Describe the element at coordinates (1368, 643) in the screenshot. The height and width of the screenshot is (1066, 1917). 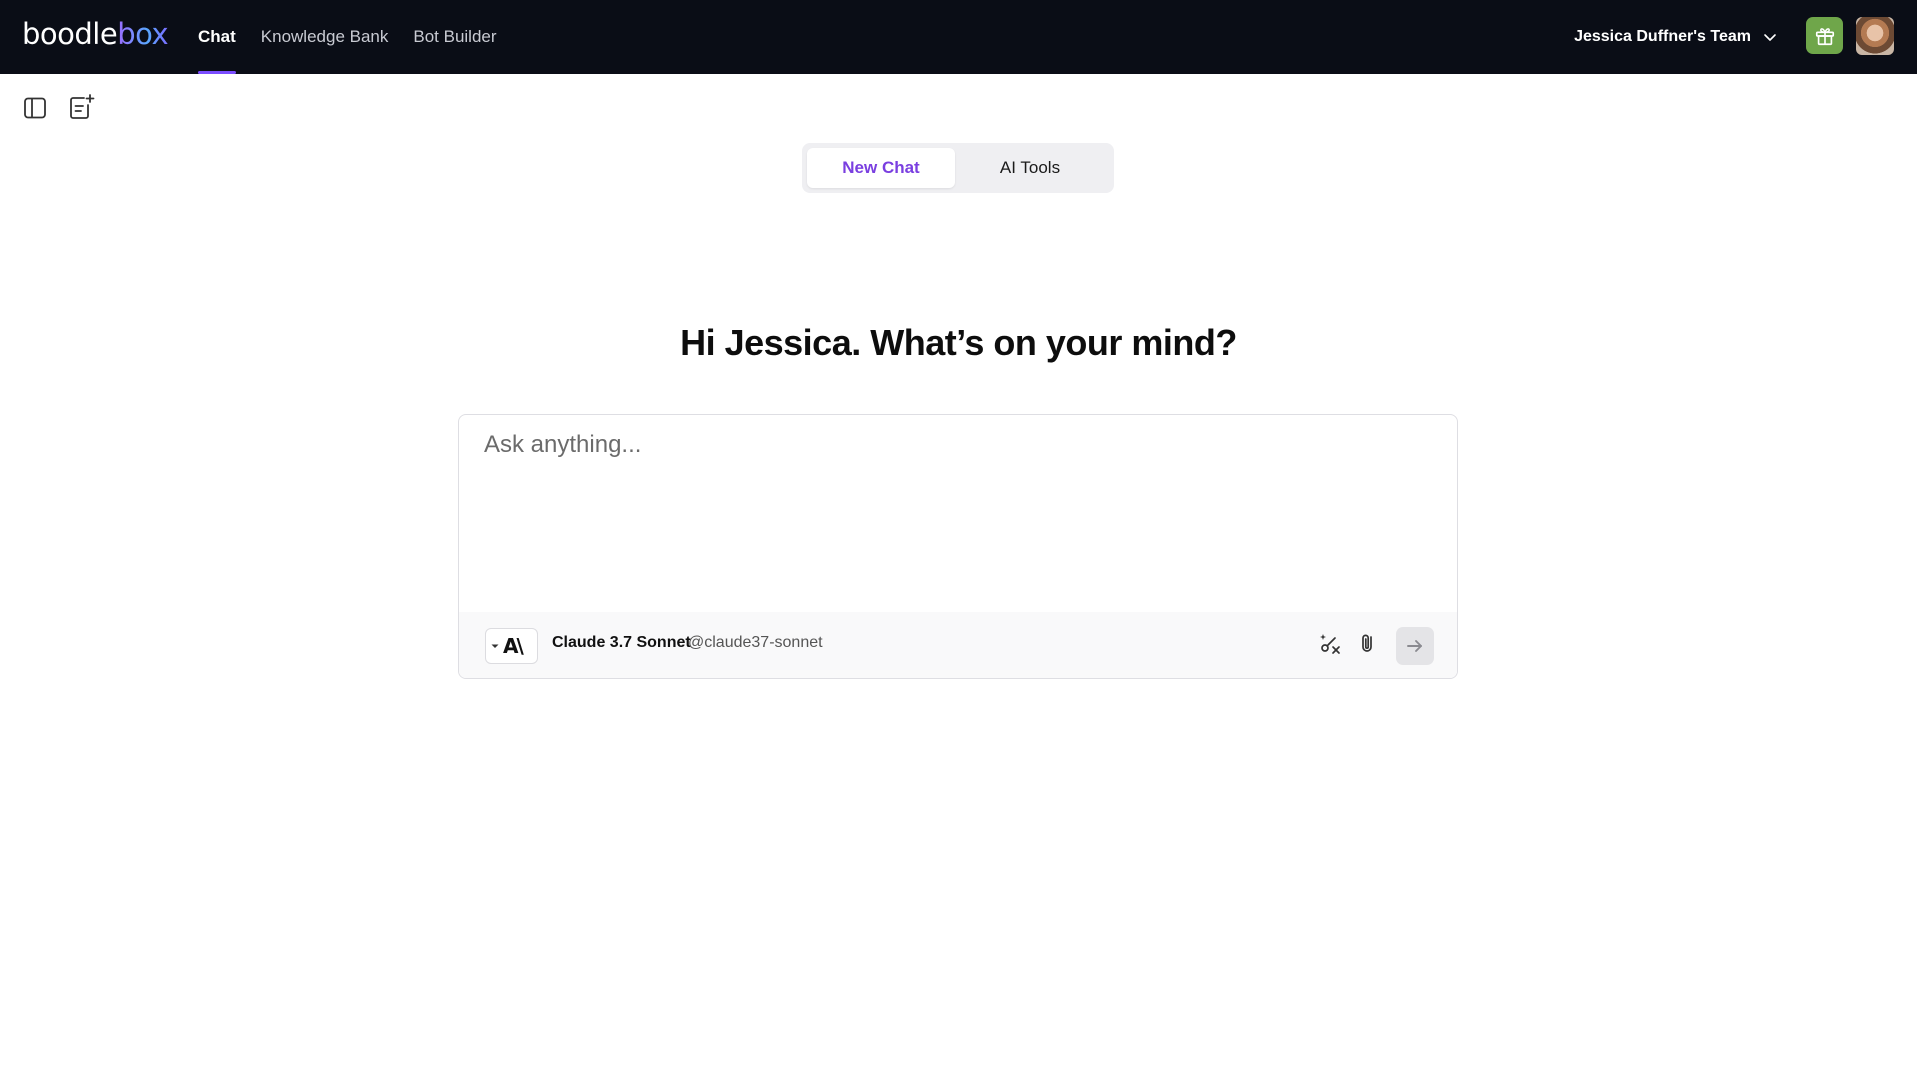
I see `paperclip-icon` at that location.